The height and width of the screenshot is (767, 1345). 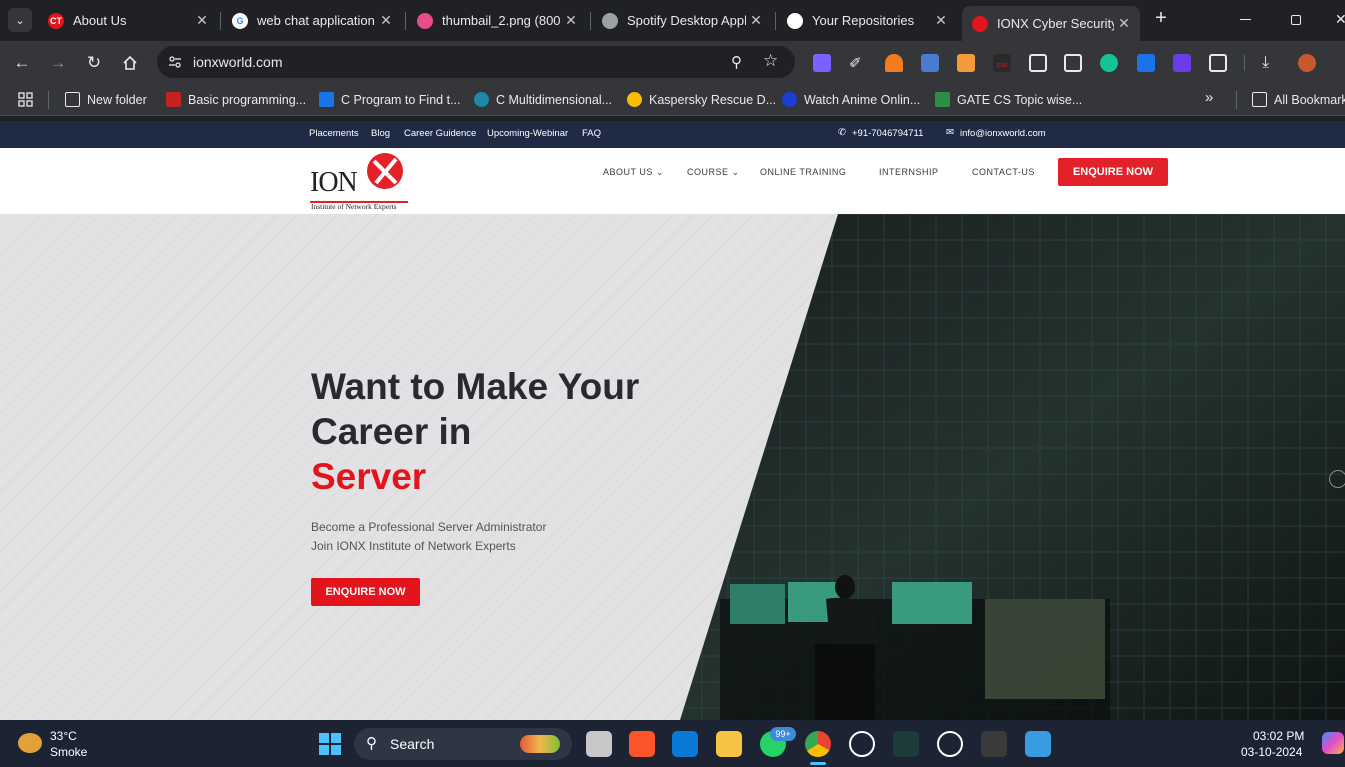 What do you see at coordinates (501, 20) in the screenshot?
I see `tab-title: thumbail_2.png (800×` at bounding box center [501, 20].